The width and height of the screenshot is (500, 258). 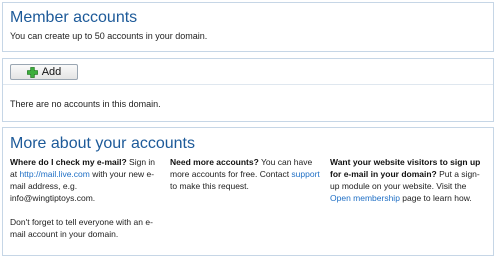 I want to click on support-link: support, so click(x=305, y=174).